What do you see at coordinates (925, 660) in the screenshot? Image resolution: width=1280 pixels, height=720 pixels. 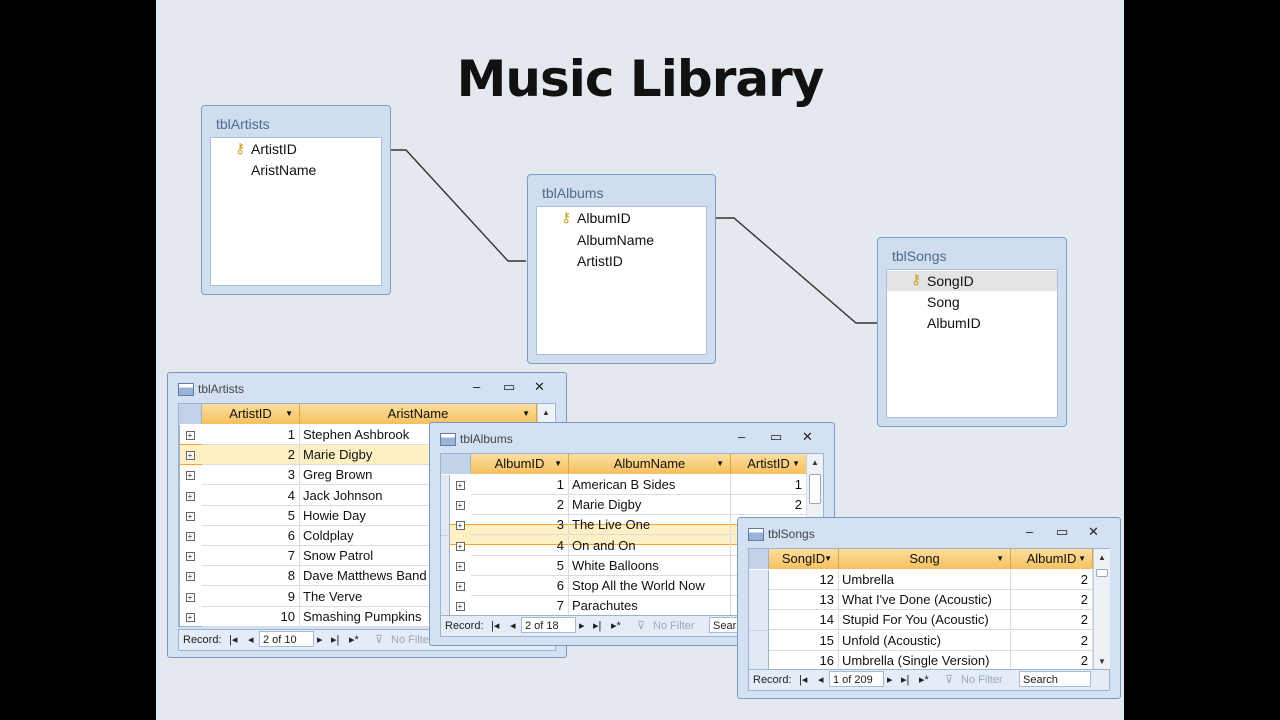 I see `table-cell: Umbrella (Single Version)` at bounding box center [925, 660].